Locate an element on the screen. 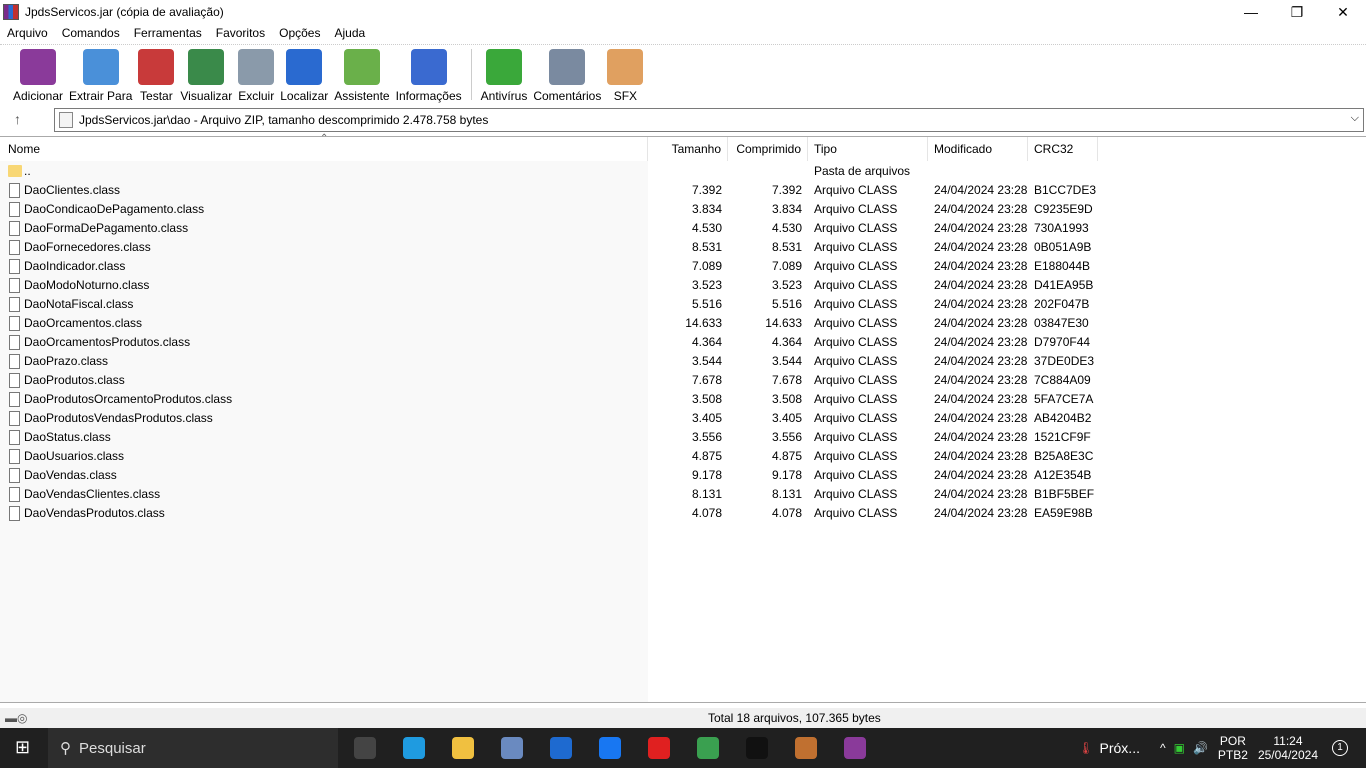 The height and width of the screenshot is (768, 1366). taskbar-app-edge is located at coordinates (413, 748).